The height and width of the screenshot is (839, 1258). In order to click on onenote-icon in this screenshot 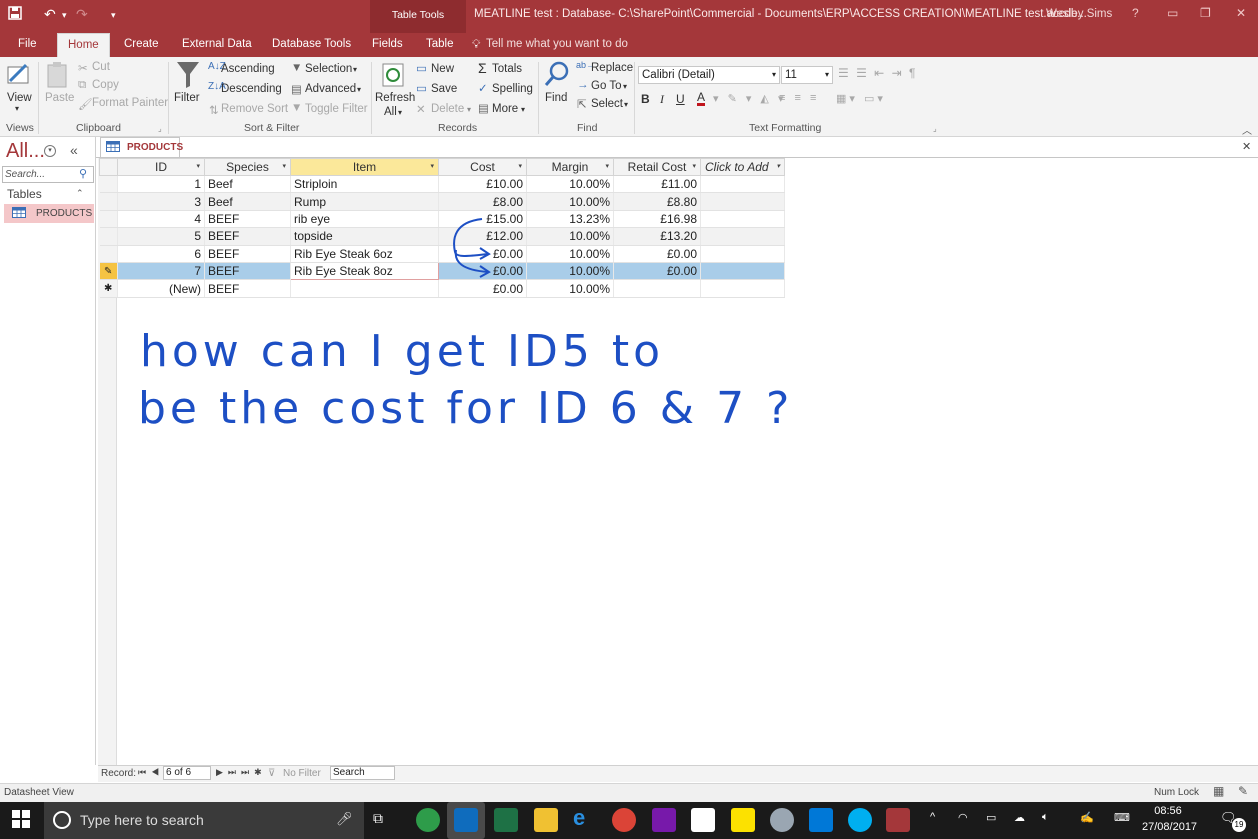, I will do `click(664, 820)`.